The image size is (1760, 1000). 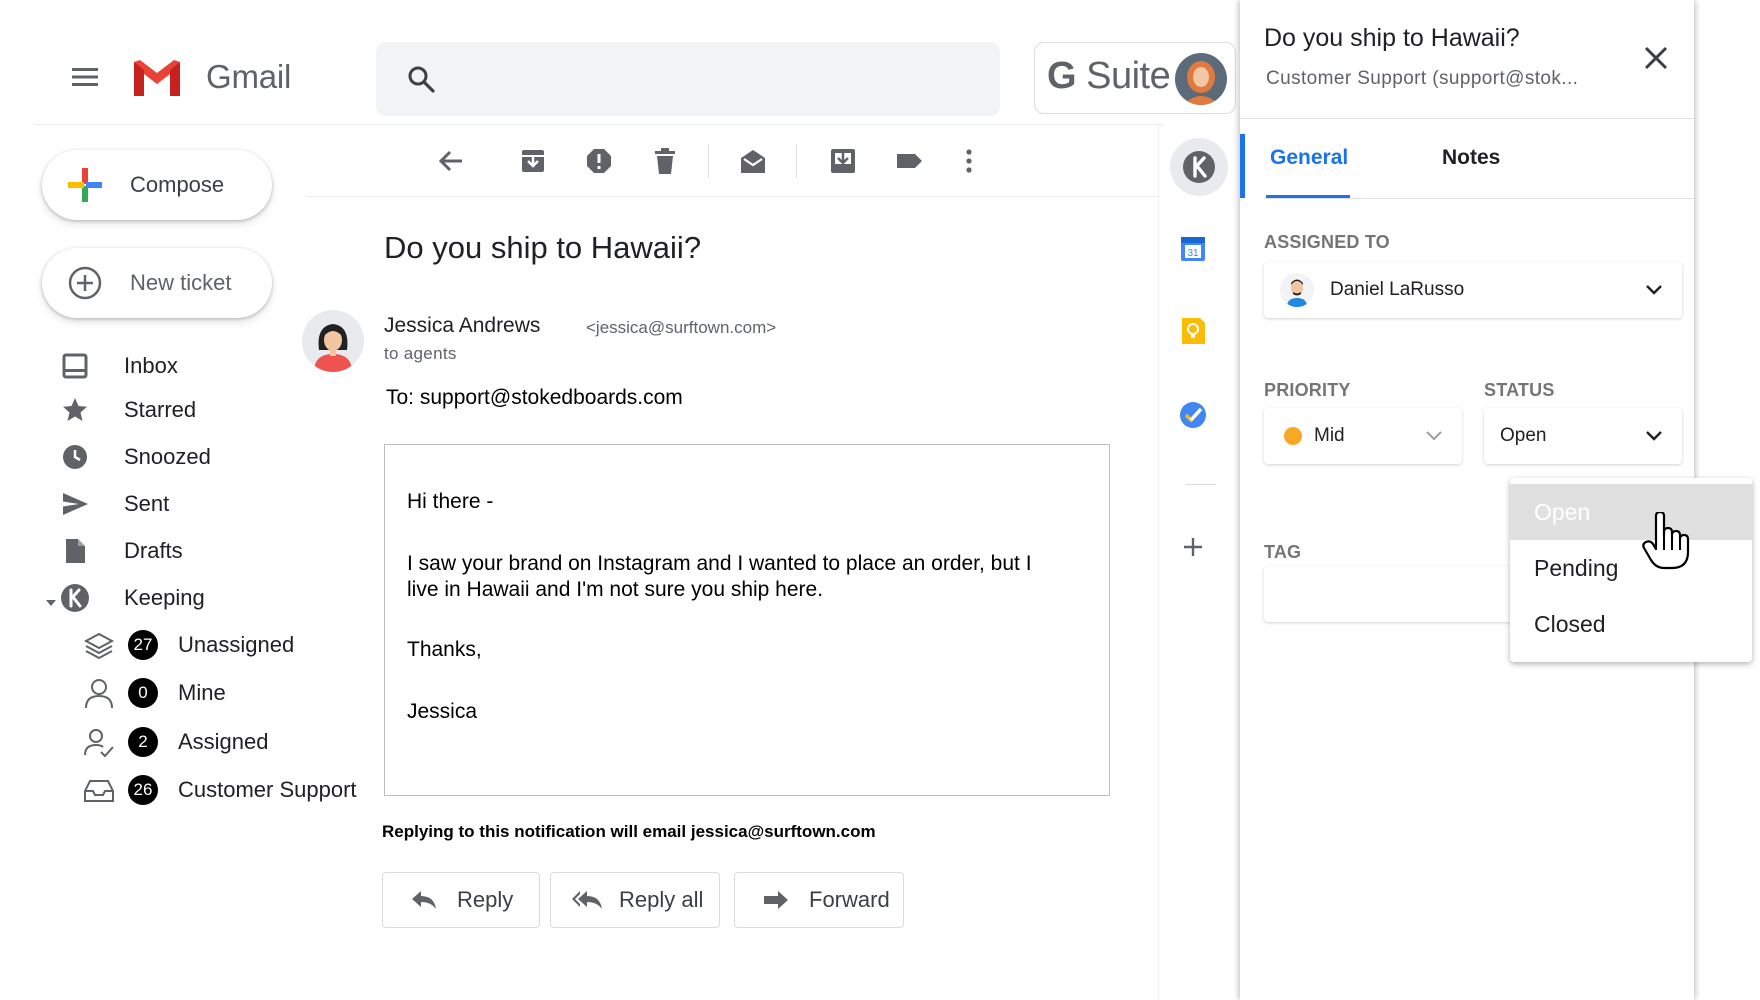 What do you see at coordinates (1473, 290) in the screenshot?
I see `assignee-select: Daniel LaRusso` at bounding box center [1473, 290].